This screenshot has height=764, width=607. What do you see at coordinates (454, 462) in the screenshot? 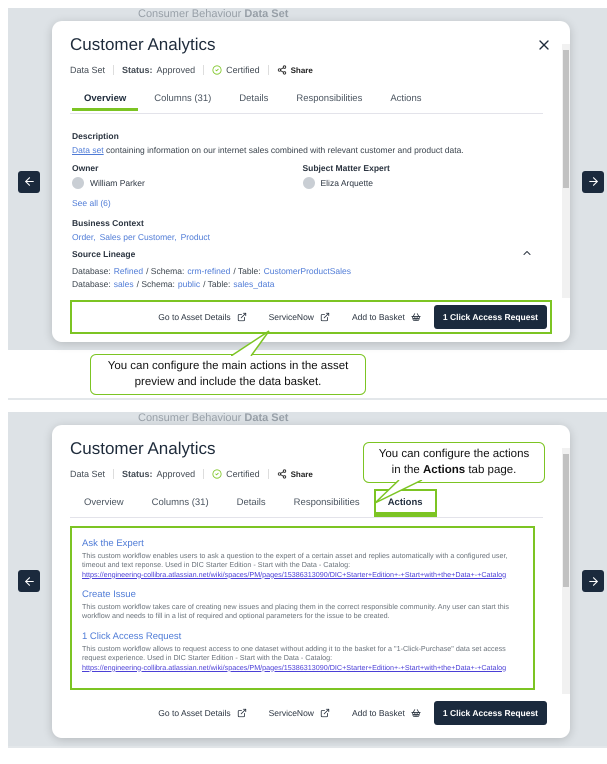
I see `callout-text: You can configure the actions in the Actions tab page.` at bounding box center [454, 462].